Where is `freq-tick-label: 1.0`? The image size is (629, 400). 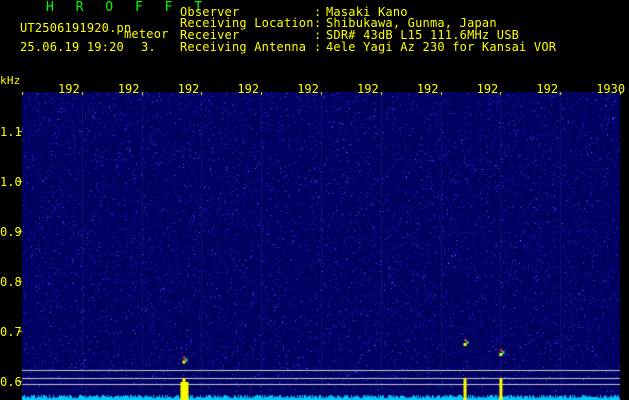
freq-tick-label: 1.0 is located at coordinates (11, 182).